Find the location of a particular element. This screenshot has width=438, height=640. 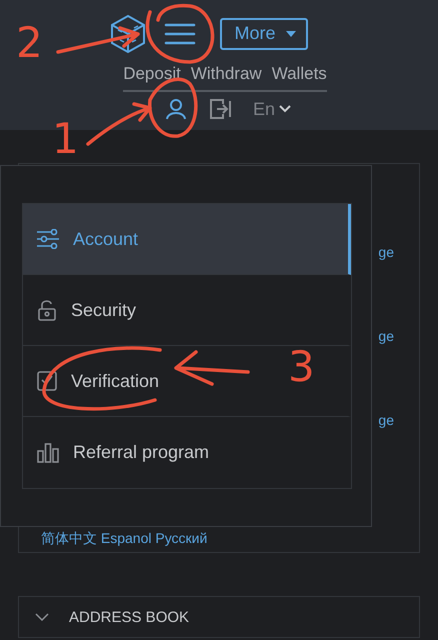

annotation-number: 1 is located at coordinates (65, 139).